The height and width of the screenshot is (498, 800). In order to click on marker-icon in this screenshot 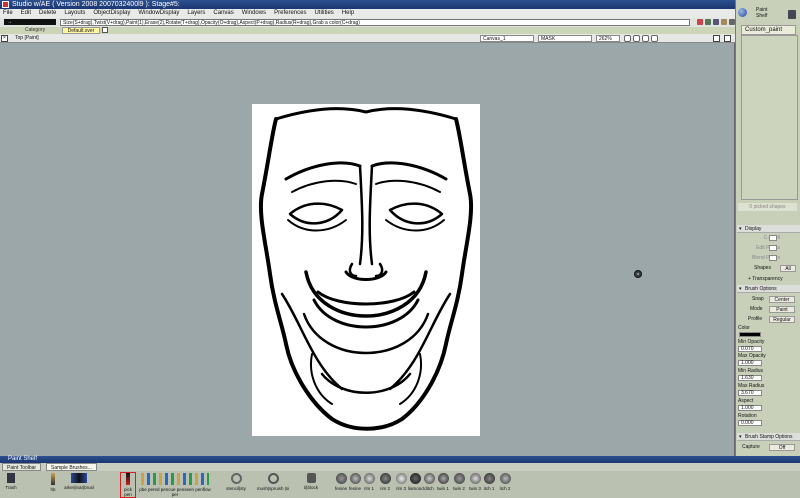, I will do `click(79, 478)`.